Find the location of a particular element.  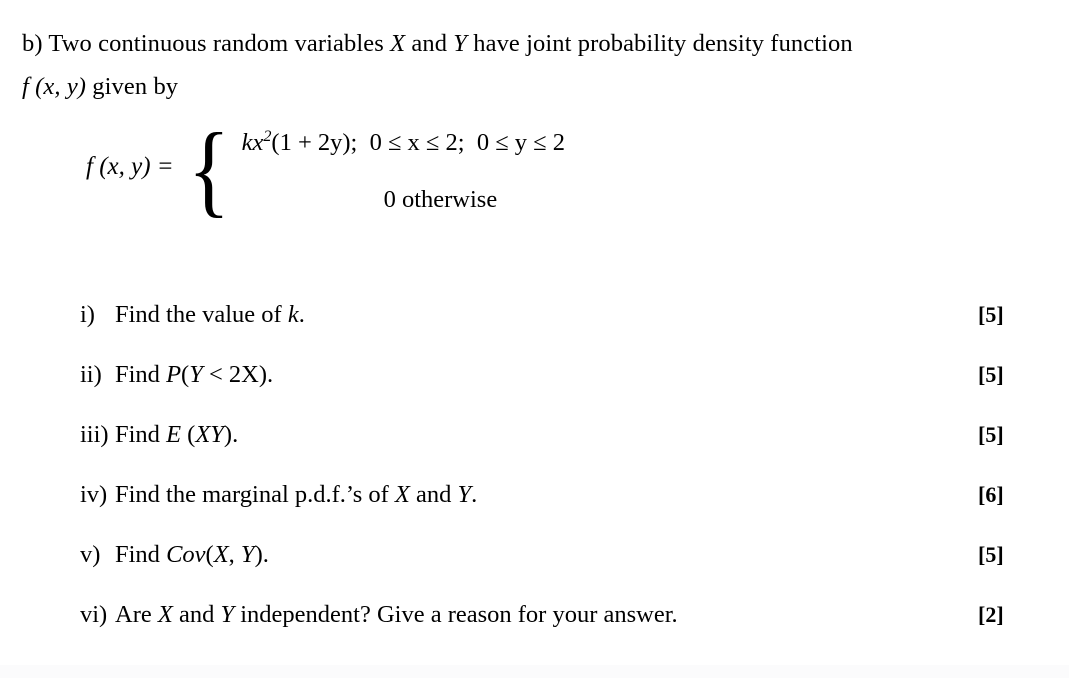

list-item: v) Find Cov(X, Y). [5] is located at coordinates (555, 568).